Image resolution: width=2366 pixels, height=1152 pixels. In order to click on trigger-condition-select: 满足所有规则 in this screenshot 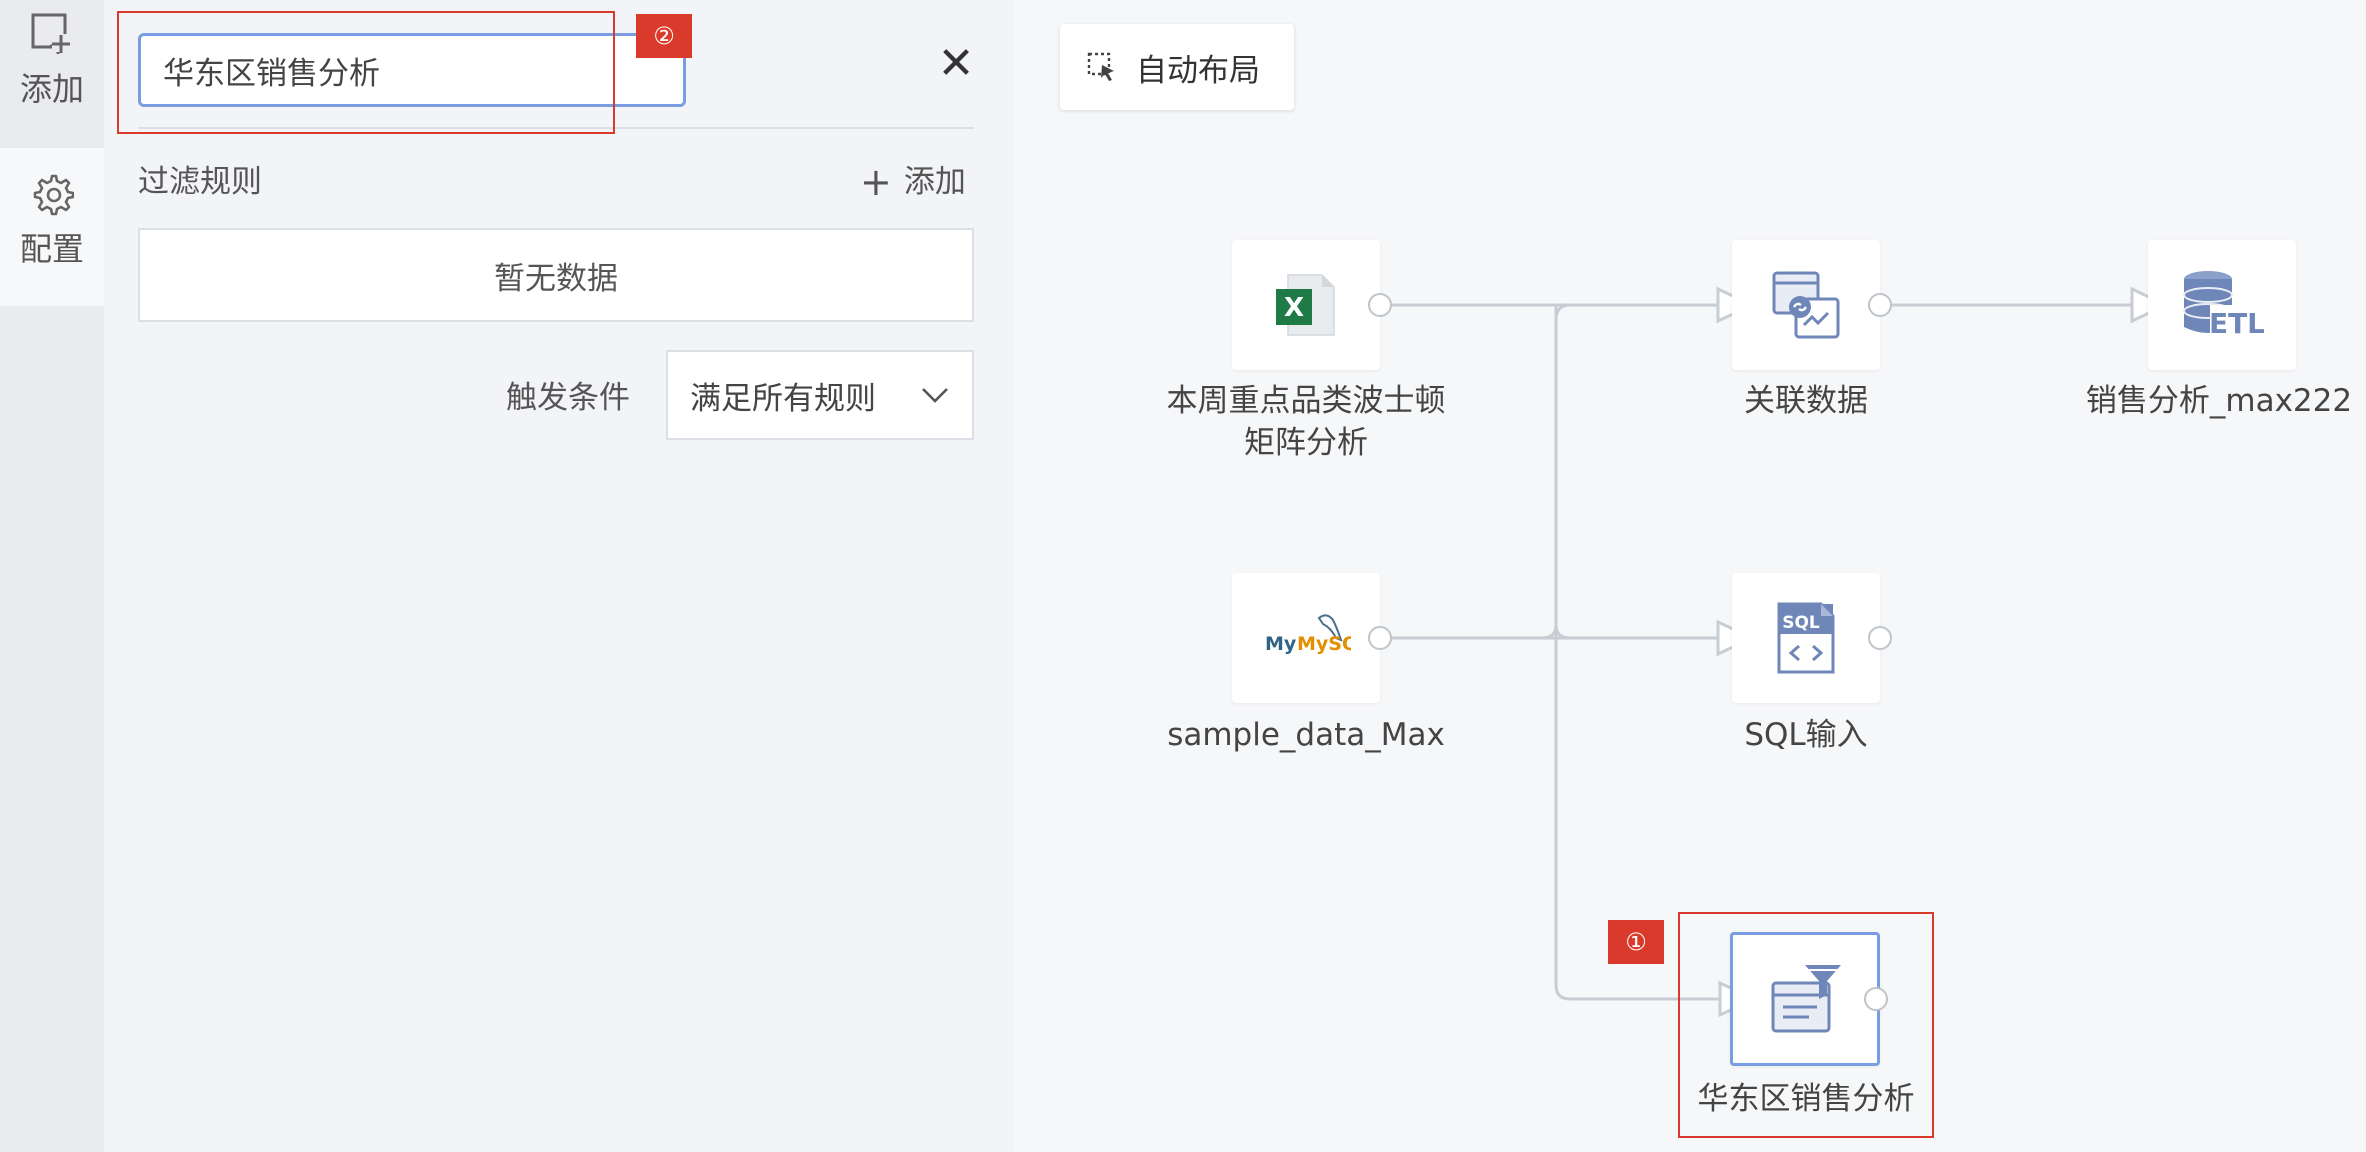, I will do `click(820, 395)`.